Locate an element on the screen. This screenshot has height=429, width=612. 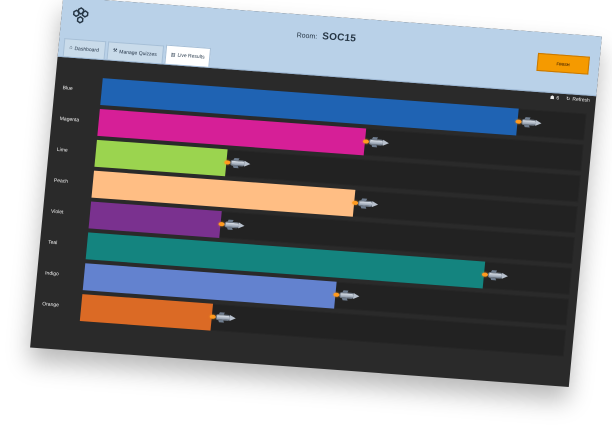
tab-manage-quizzes: ⚒ Manage Quizzes is located at coordinates (135, 52).